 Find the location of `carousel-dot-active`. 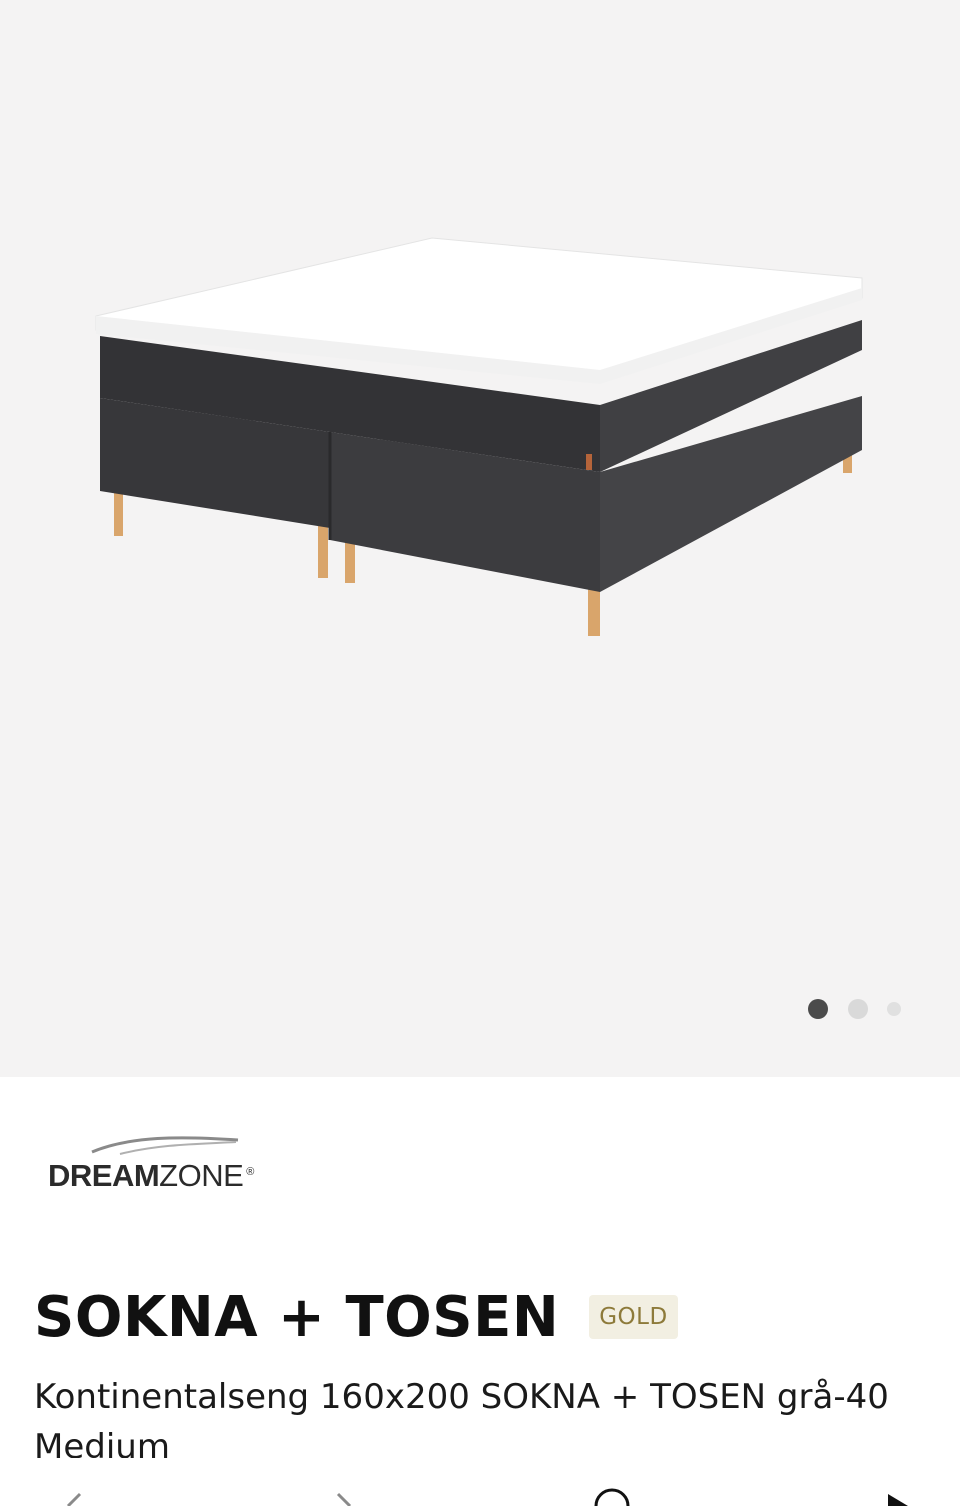

carousel-dot-active is located at coordinates (818, 1009).